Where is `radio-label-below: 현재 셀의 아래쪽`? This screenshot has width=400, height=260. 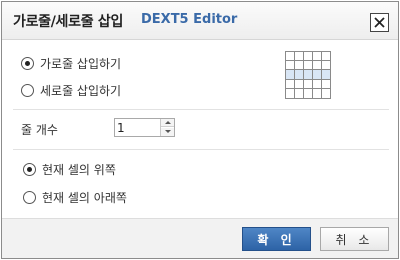
radio-label-below: 현재 셀의 아래쪽 is located at coordinates (84, 197).